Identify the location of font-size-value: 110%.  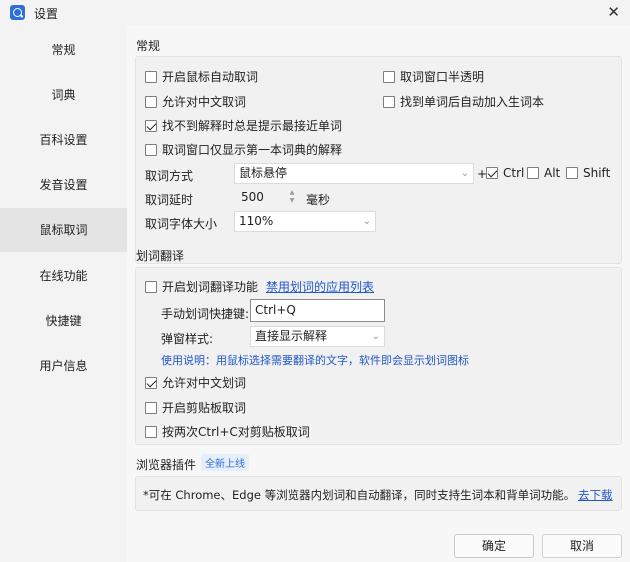
(256, 221).